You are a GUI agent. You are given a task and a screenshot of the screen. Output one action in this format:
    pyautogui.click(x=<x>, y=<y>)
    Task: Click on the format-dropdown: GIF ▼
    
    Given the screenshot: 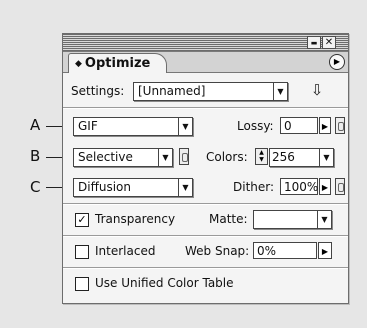 What is the action you would take?
    pyautogui.click(x=133, y=126)
    